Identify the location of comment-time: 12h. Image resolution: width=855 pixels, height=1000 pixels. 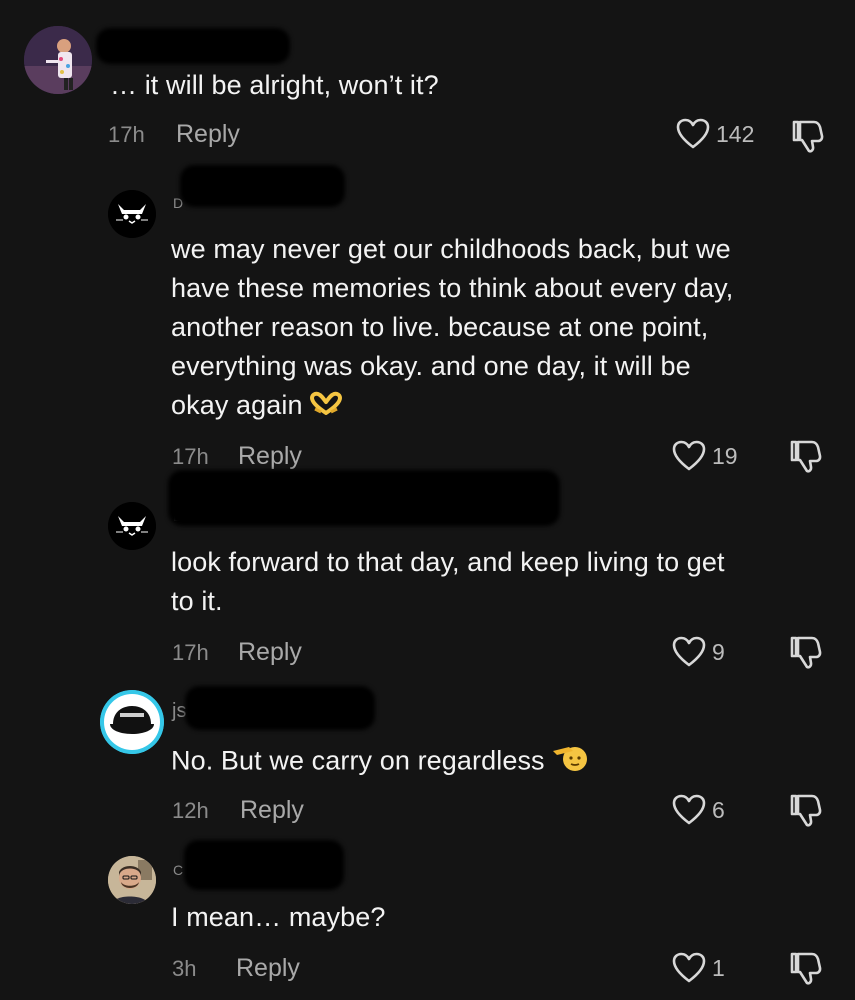
(190, 810).